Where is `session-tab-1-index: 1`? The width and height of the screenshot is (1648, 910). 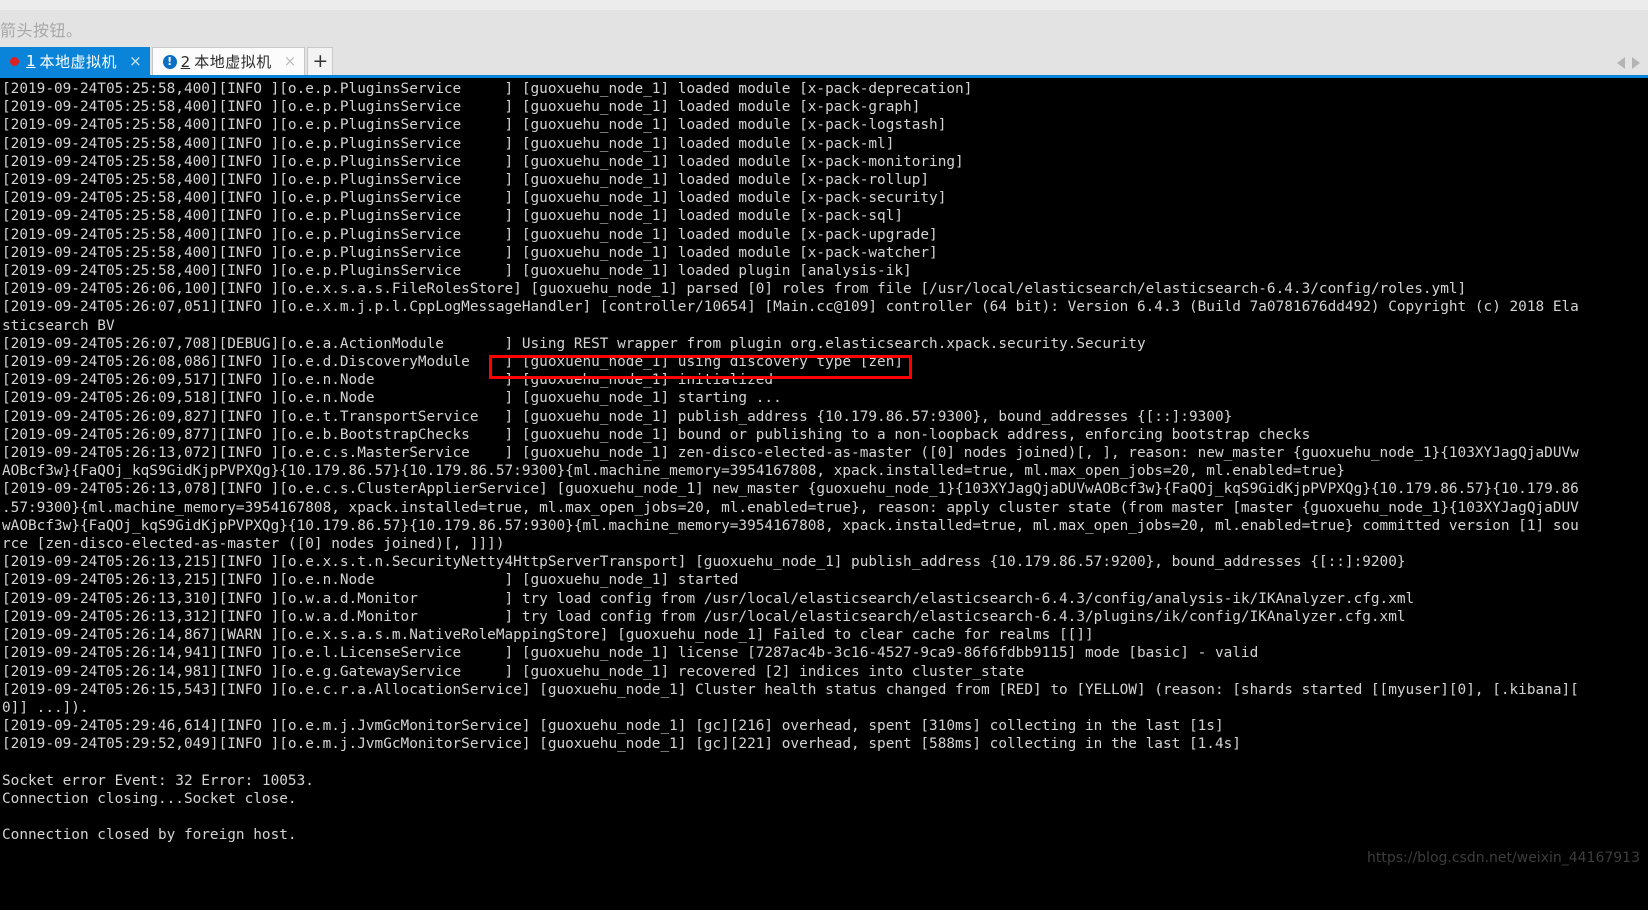
session-tab-1-index: 1 is located at coordinates (31, 61).